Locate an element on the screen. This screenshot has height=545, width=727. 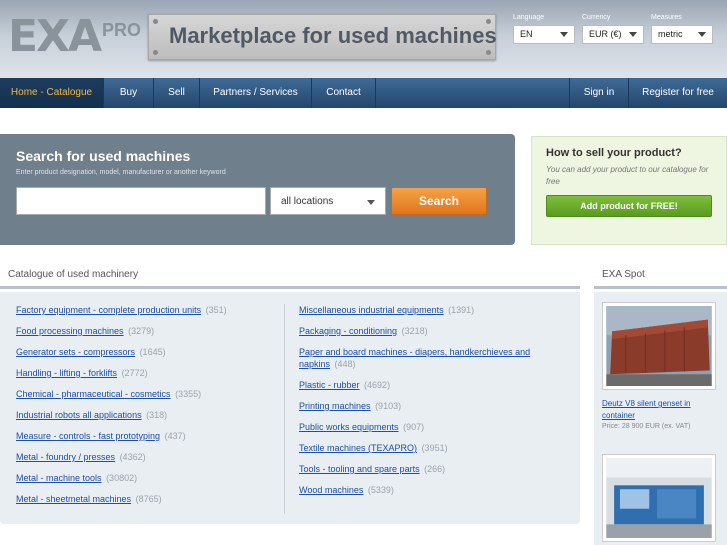
catalogue-count: (907) is located at coordinates (414, 427).